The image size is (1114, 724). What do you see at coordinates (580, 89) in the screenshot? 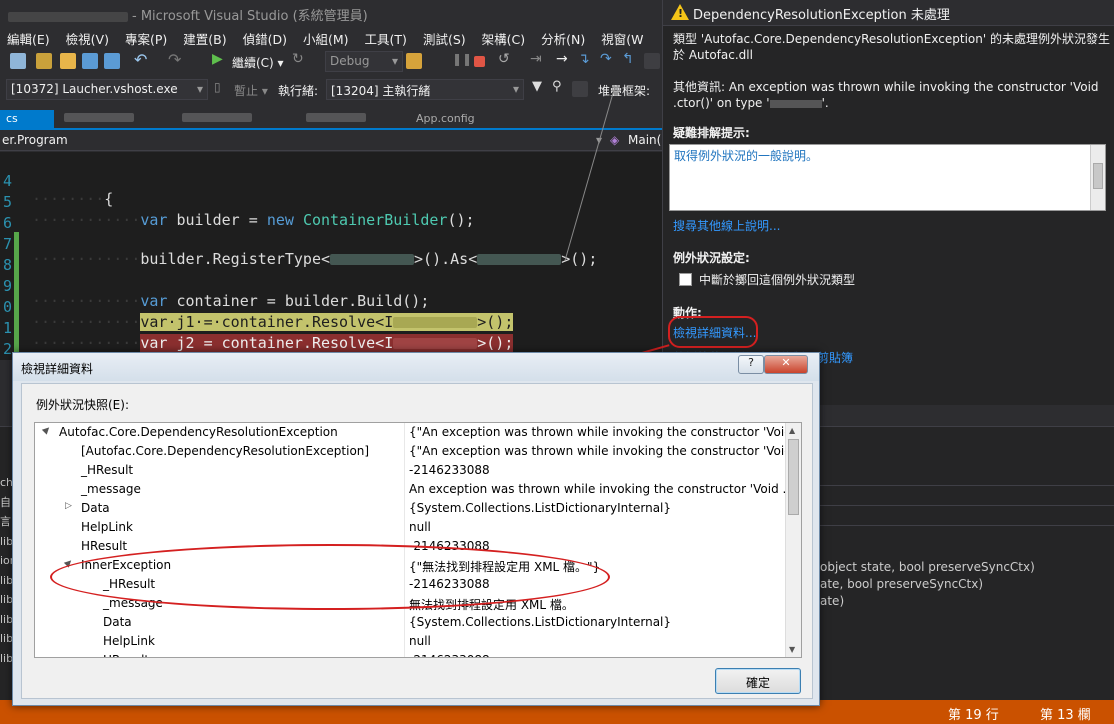
I see `thread-options-icon` at bounding box center [580, 89].